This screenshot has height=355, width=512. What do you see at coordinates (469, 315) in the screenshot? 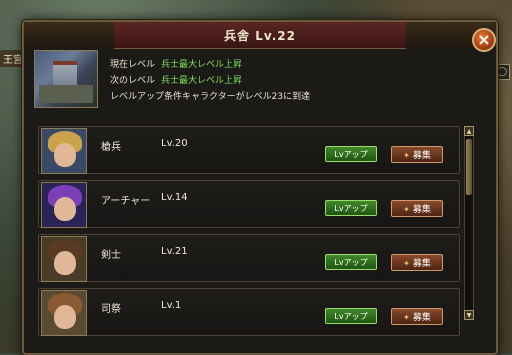
I see `scroll-down-icon: ▼` at bounding box center [469, 315].